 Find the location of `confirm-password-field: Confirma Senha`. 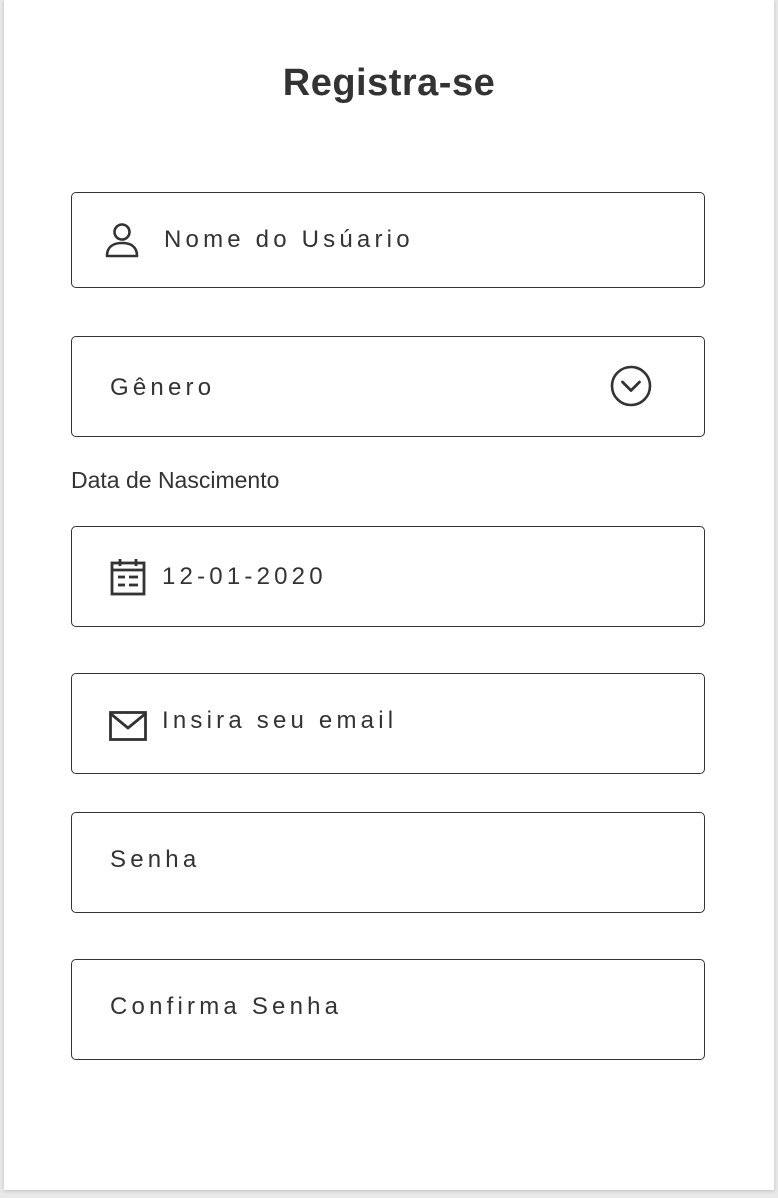

confirm-password-field: Confirma Senha is located at coordinates (388, 1009).